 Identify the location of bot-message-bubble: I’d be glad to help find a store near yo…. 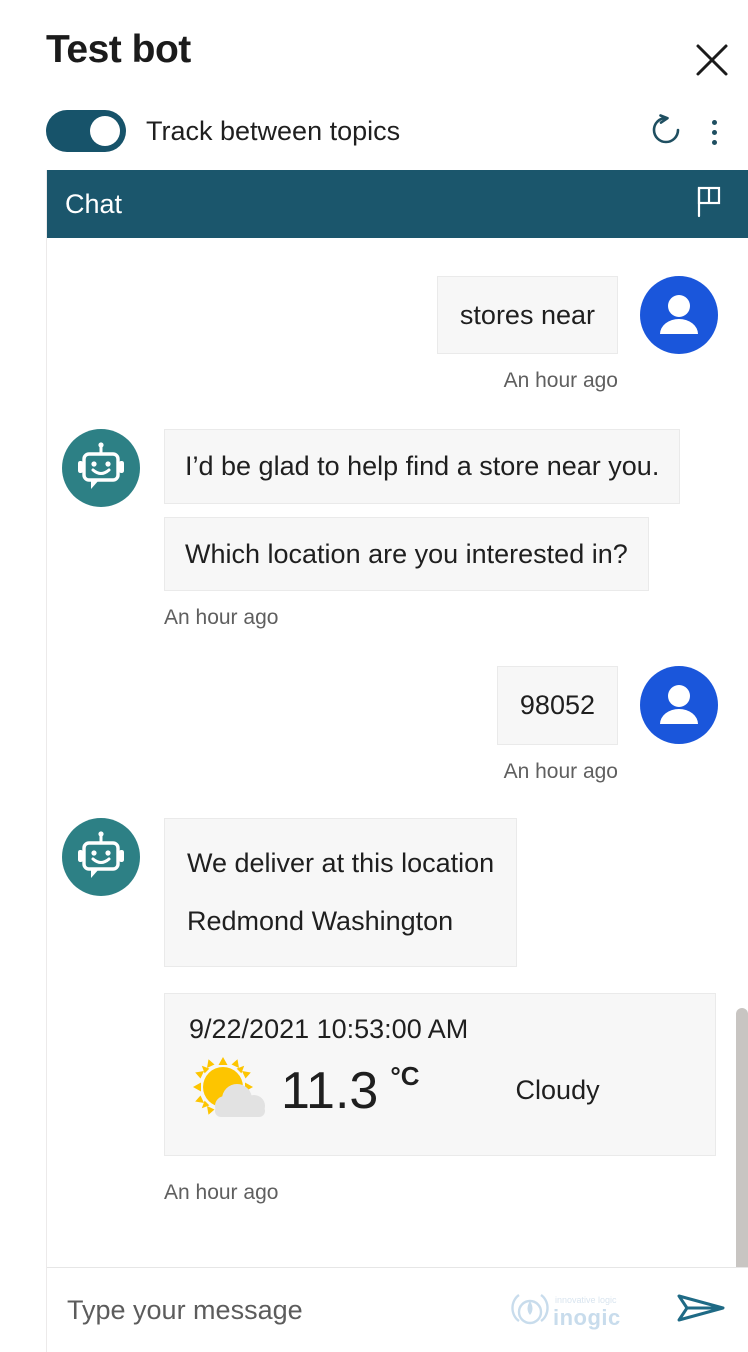
(422, 466).